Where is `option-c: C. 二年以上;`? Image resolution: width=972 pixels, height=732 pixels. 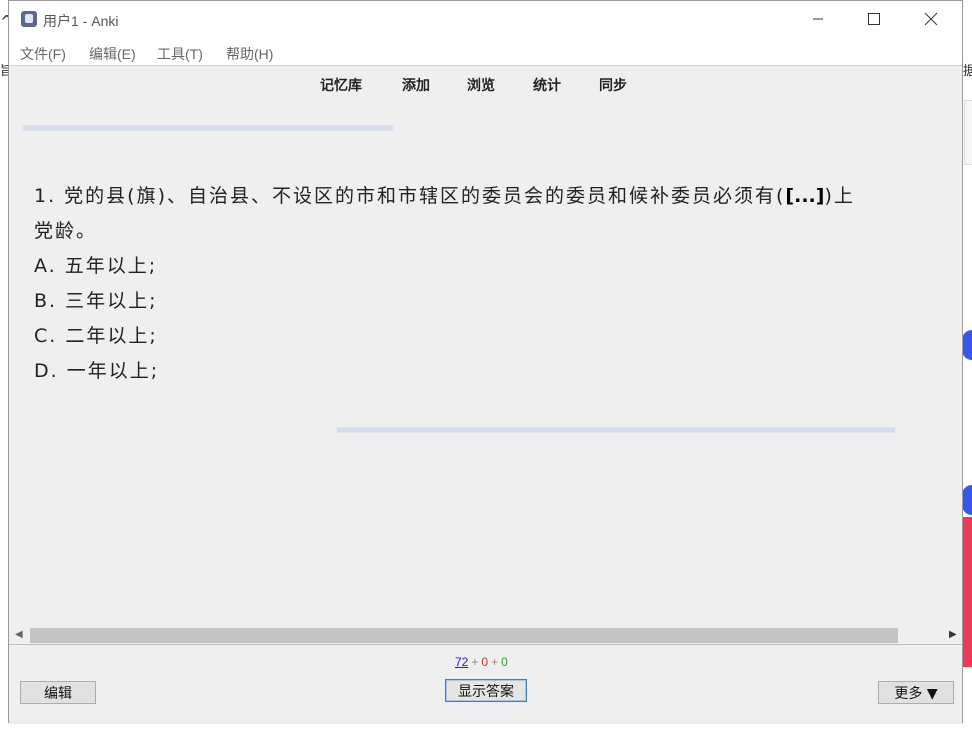 option-c: C. 二年以上; is located at coordinates (96, 336).